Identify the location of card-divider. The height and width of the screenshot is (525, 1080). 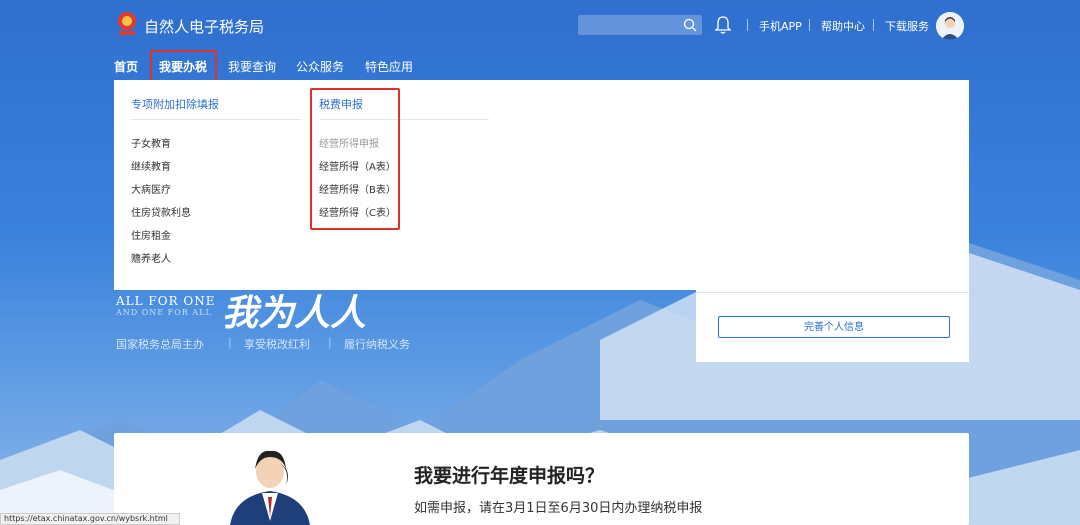
(832, 292).